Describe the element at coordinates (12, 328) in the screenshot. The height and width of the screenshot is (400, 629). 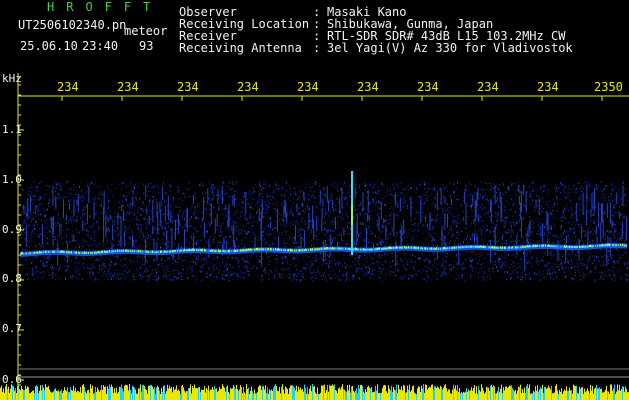
I see `y-tick-label: 0.7` at that location.